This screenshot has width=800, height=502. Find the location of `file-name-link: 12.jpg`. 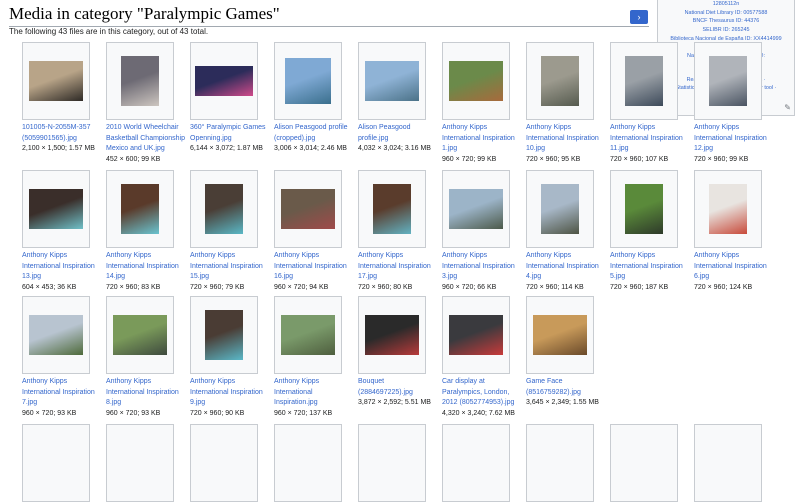

file-name-link: 12.jpg is located at coordinates (735, 149).